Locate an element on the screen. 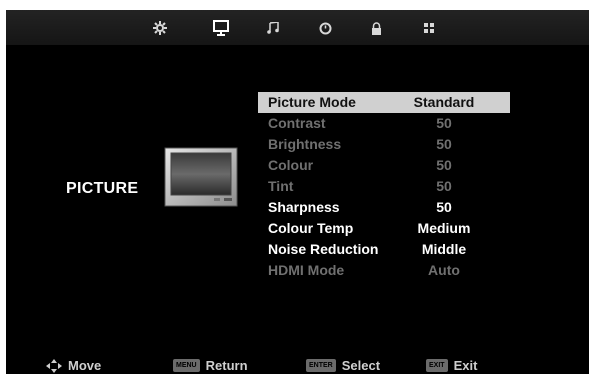 Image resolution: width=595 pixels, height=374 pixels. hint-select-label: Select is located at coordinates (361, 365).